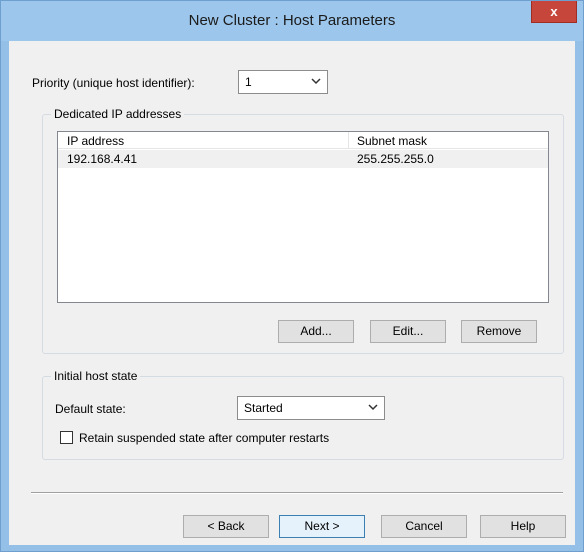 This screenshot has width=584, height=552. I want to click on help-button: Help, so click(523, 526).